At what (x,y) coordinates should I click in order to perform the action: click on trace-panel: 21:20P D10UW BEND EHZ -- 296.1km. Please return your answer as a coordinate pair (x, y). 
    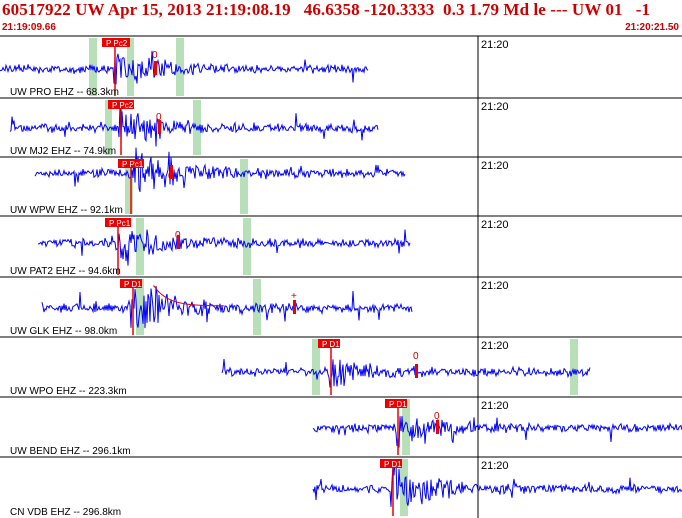
    Looking at the image, I should click on (341, 426).